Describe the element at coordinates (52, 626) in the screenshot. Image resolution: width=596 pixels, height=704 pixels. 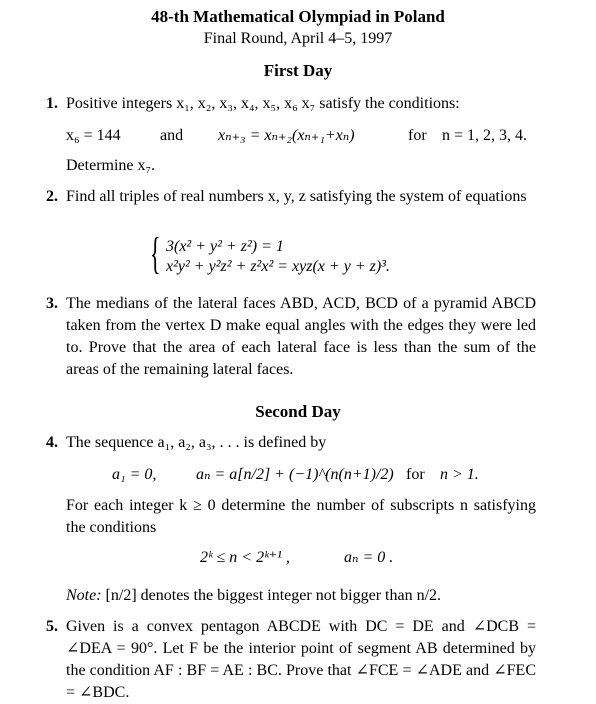
I see `problem-number: 5.` at that location.